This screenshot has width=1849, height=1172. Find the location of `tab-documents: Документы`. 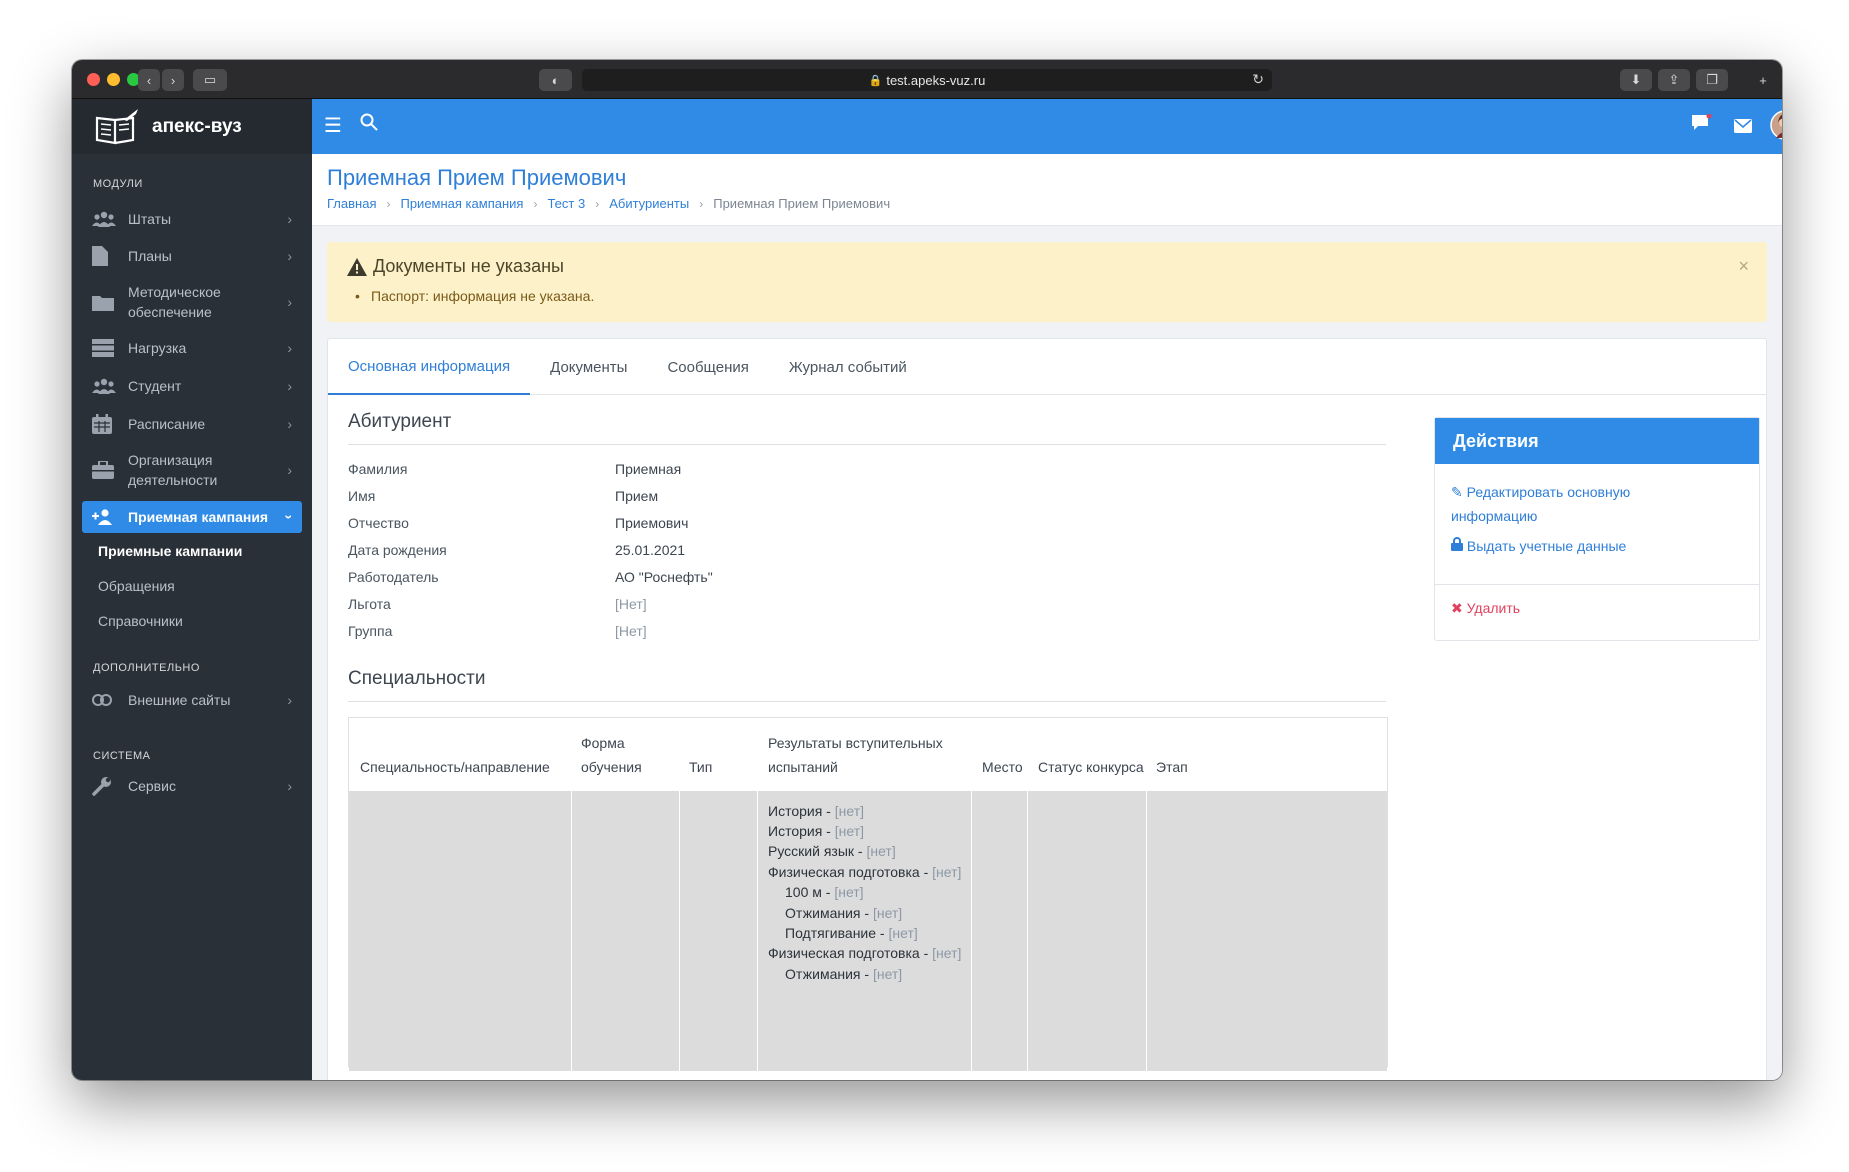

tab-documents: Документы is located at coordinates (588, 367).